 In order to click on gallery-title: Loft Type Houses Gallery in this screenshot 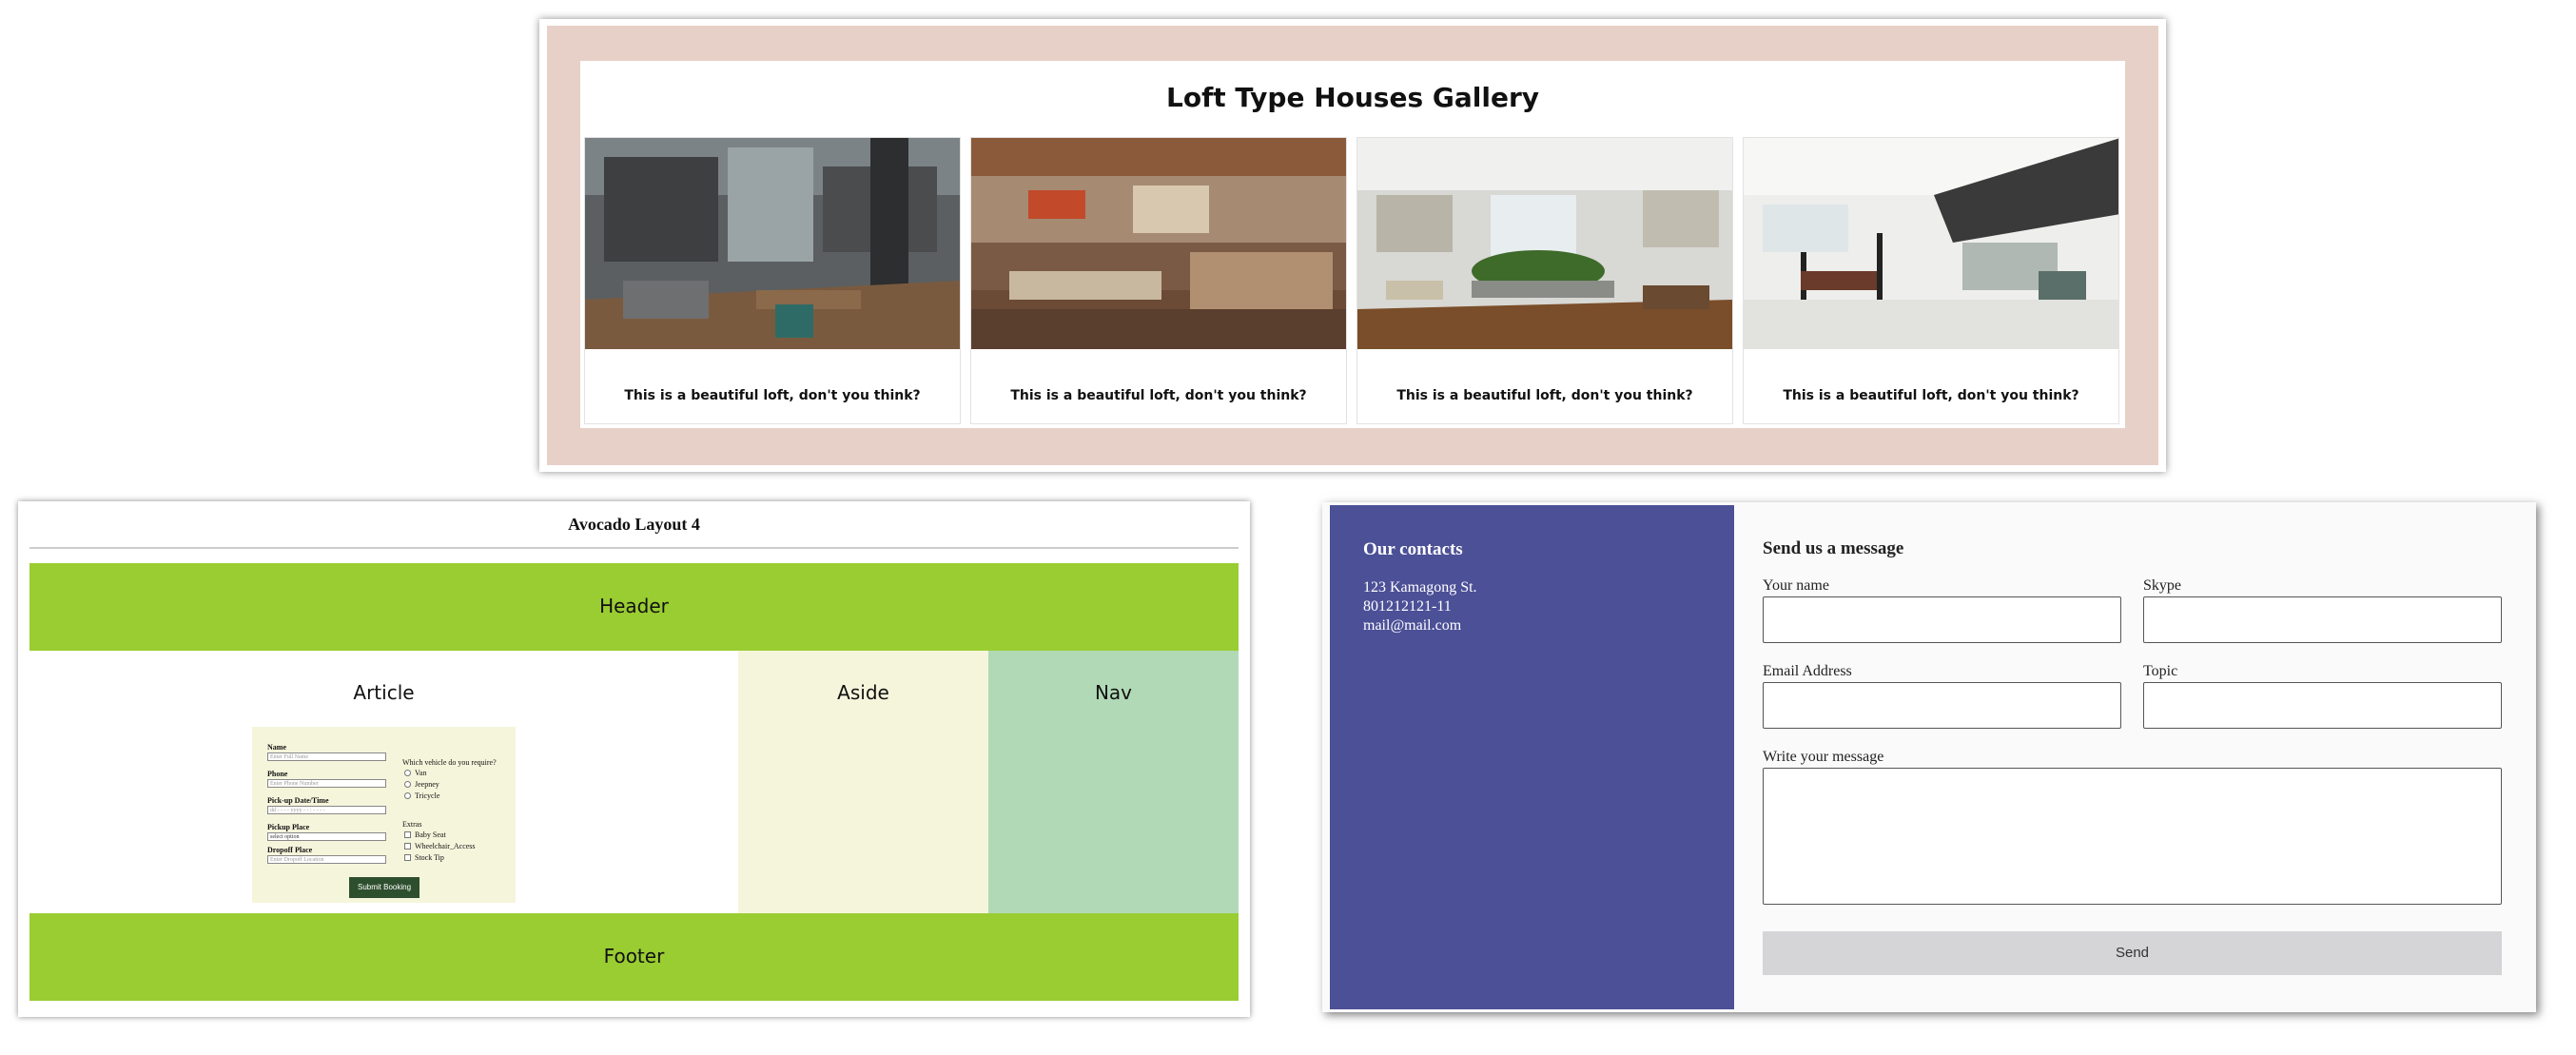, I will do `click(1353, 97)`.